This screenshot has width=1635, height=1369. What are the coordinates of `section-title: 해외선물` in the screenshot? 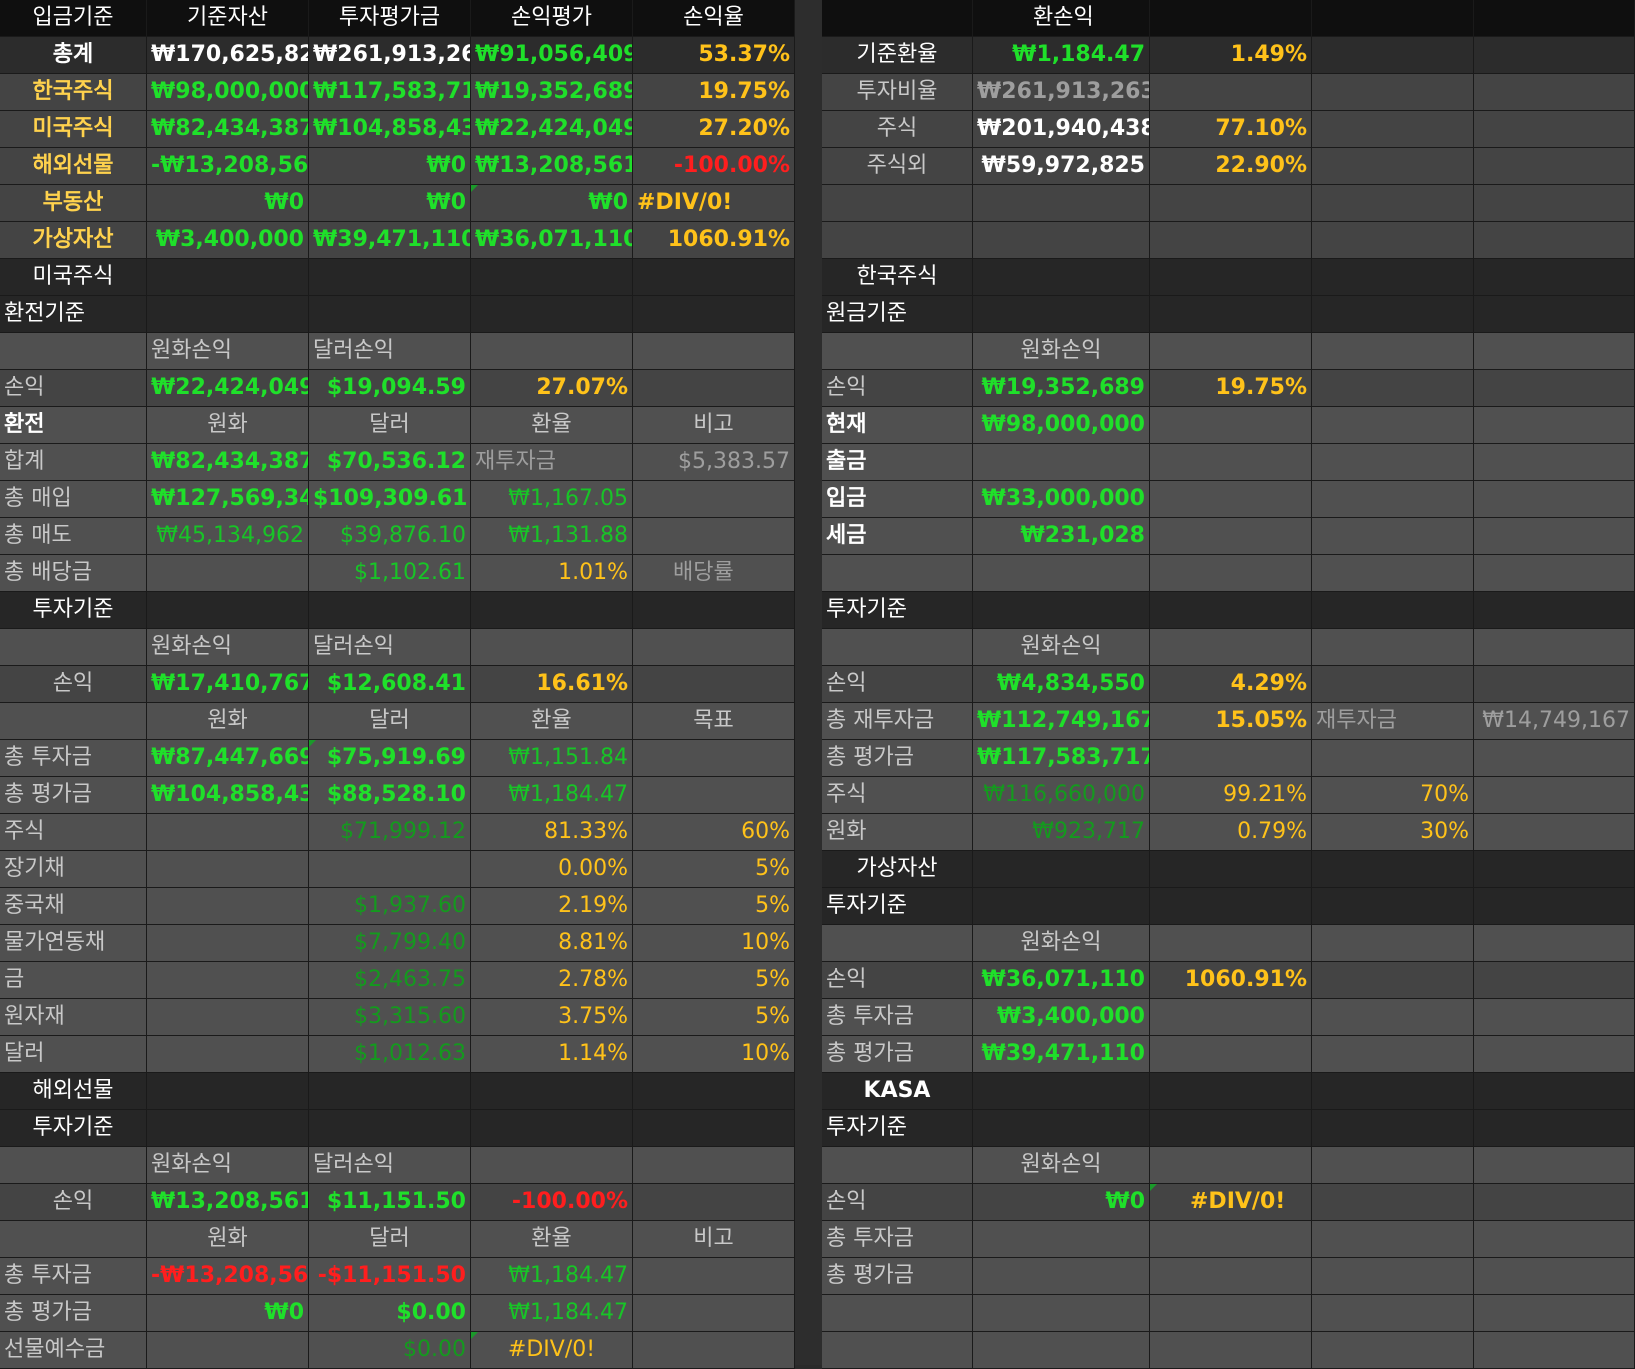 It's located at (73, 1091).